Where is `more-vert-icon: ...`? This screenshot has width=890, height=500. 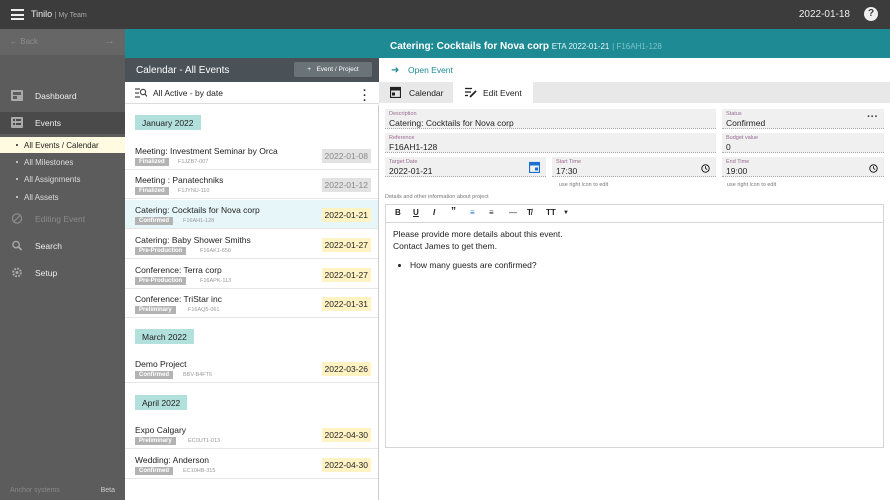
more-vert-icon: ... is located at coordinates (364, 93).